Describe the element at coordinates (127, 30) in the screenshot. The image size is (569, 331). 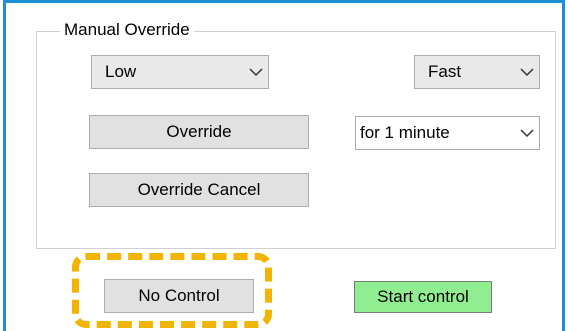
I see `group-title: Manual Override` at that location.